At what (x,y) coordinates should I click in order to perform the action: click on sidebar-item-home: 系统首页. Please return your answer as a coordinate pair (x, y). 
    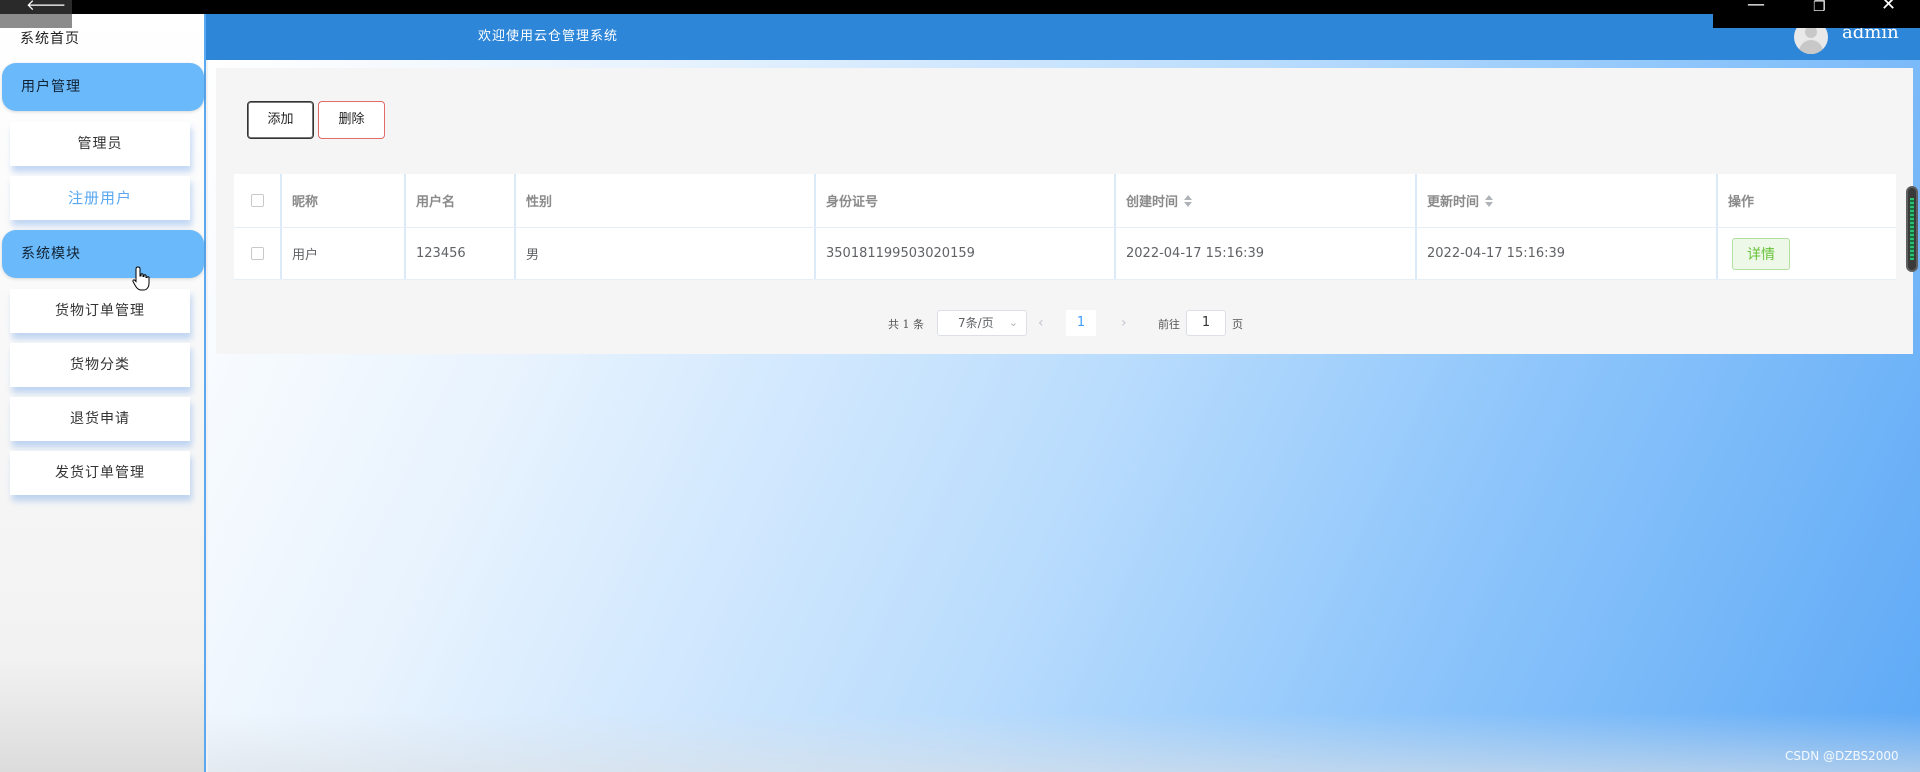
    Looking at the image, I should click on (50, 38).